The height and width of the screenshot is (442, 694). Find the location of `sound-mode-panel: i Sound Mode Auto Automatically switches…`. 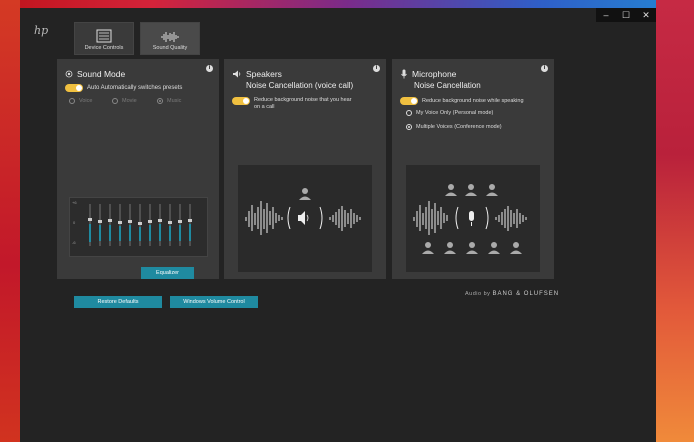

sound-mode-panel: i Sound Mode Auto Automatically switches… is located at coordinates (138, 169).